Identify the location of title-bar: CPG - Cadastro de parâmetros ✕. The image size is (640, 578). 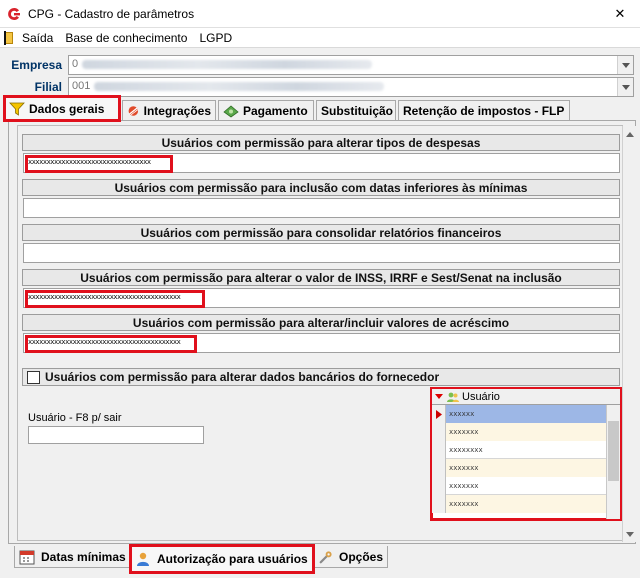
(320, 14).